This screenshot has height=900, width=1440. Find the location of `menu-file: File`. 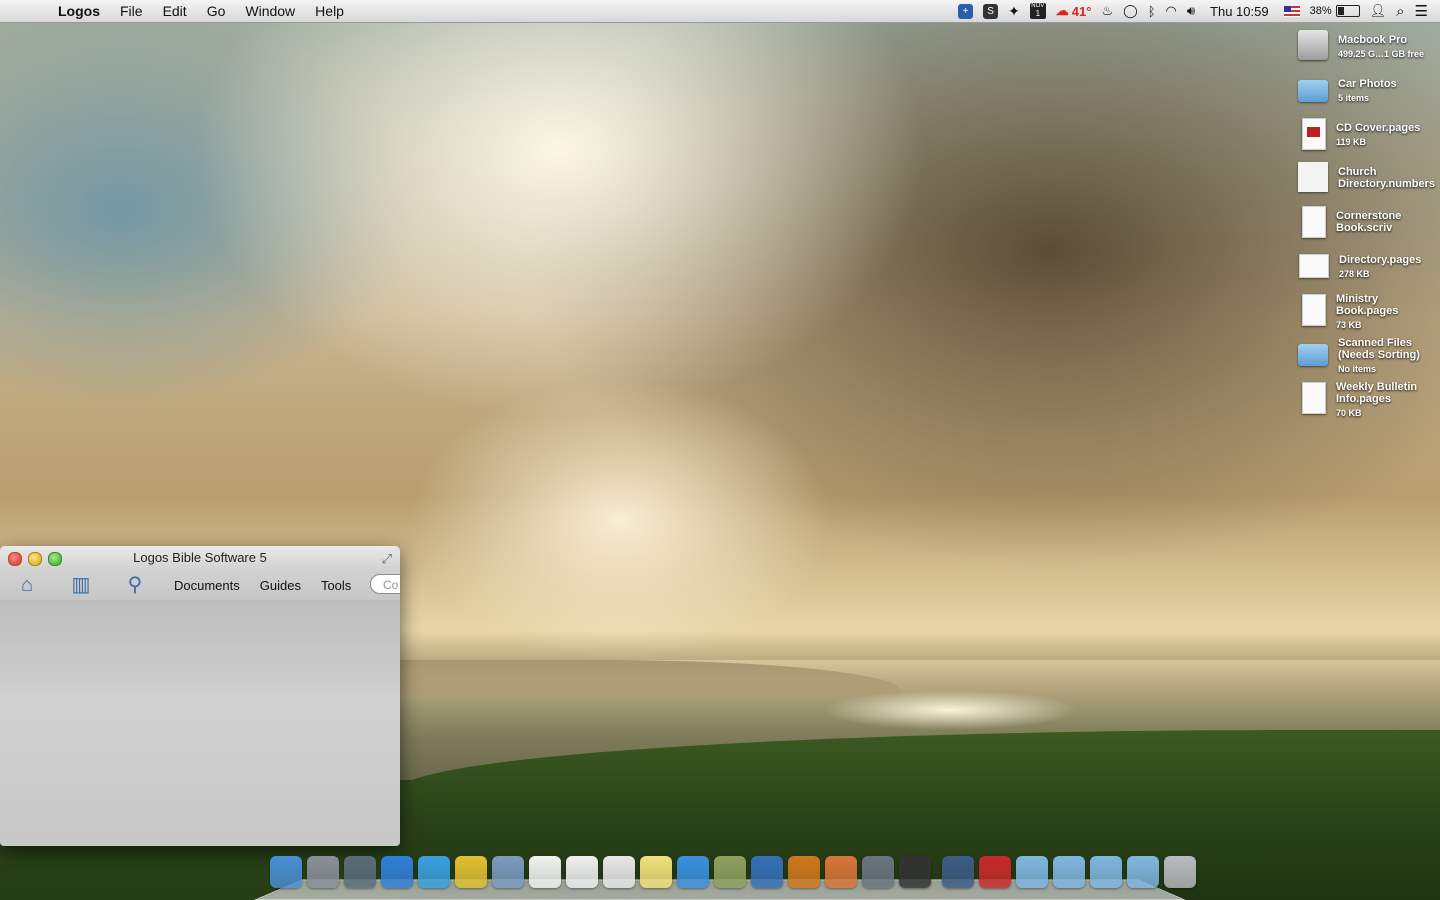

menu-file: File is located at coordinates (131, 11).